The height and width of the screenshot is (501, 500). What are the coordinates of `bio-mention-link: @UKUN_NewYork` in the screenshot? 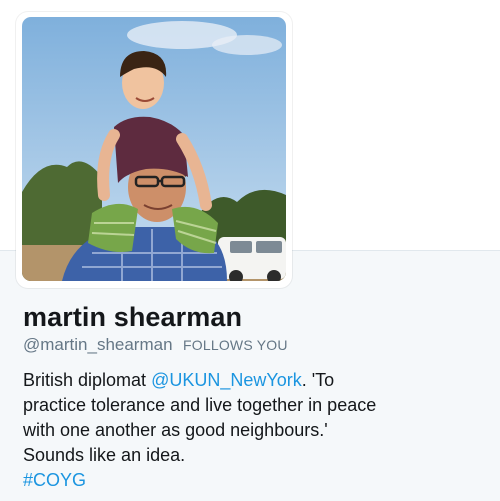 It's located at (226, 380).